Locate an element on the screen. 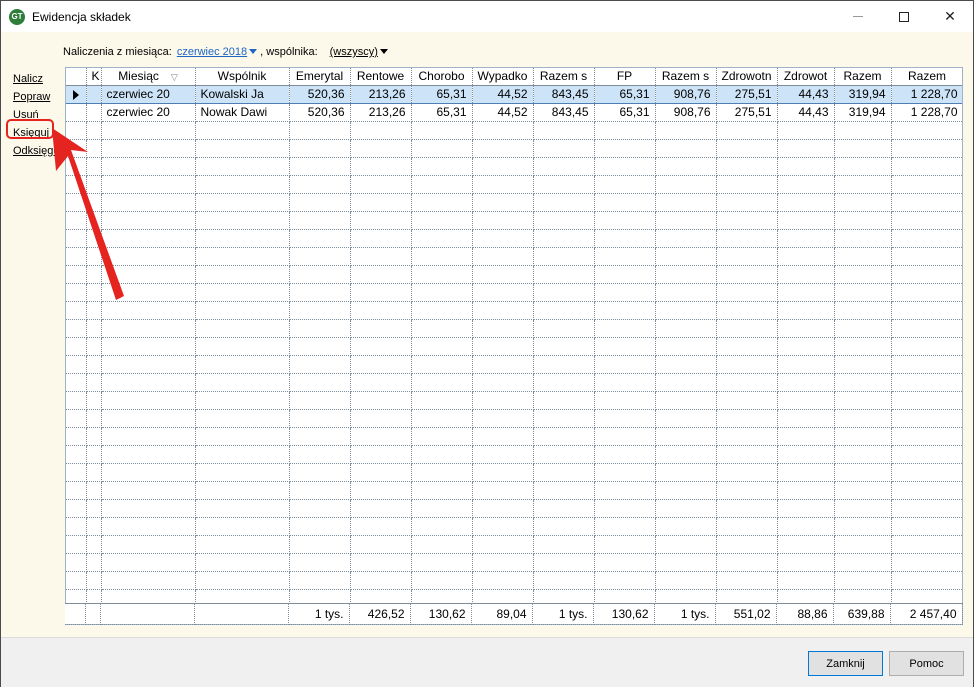 The image size is (974, 687). help-button: Pomoc is located at coordinates (926, 663).